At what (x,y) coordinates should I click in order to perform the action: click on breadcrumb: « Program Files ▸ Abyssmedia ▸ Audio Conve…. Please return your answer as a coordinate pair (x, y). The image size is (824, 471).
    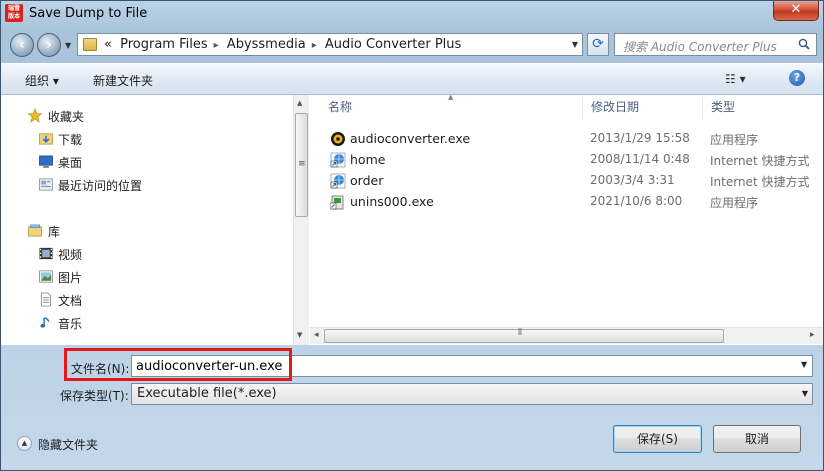
    Looking at the image, I should click on (284, 44).